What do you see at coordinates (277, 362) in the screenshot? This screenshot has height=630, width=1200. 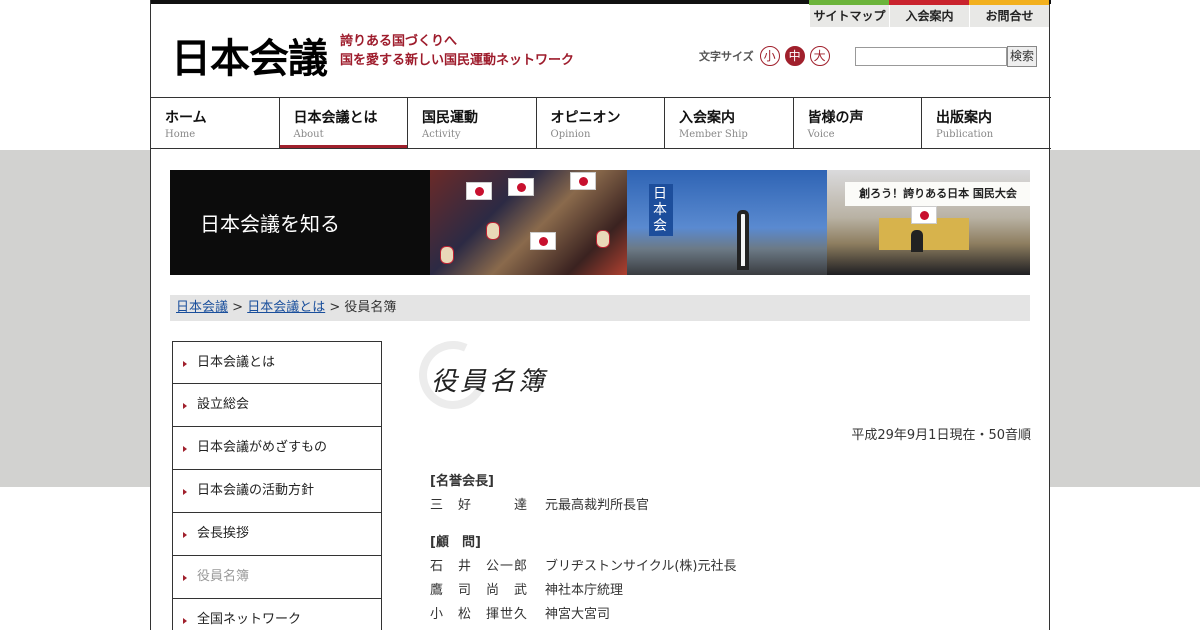 I see `sidebar-item-about: 日本会議とは` at bounding box center [277, 362].